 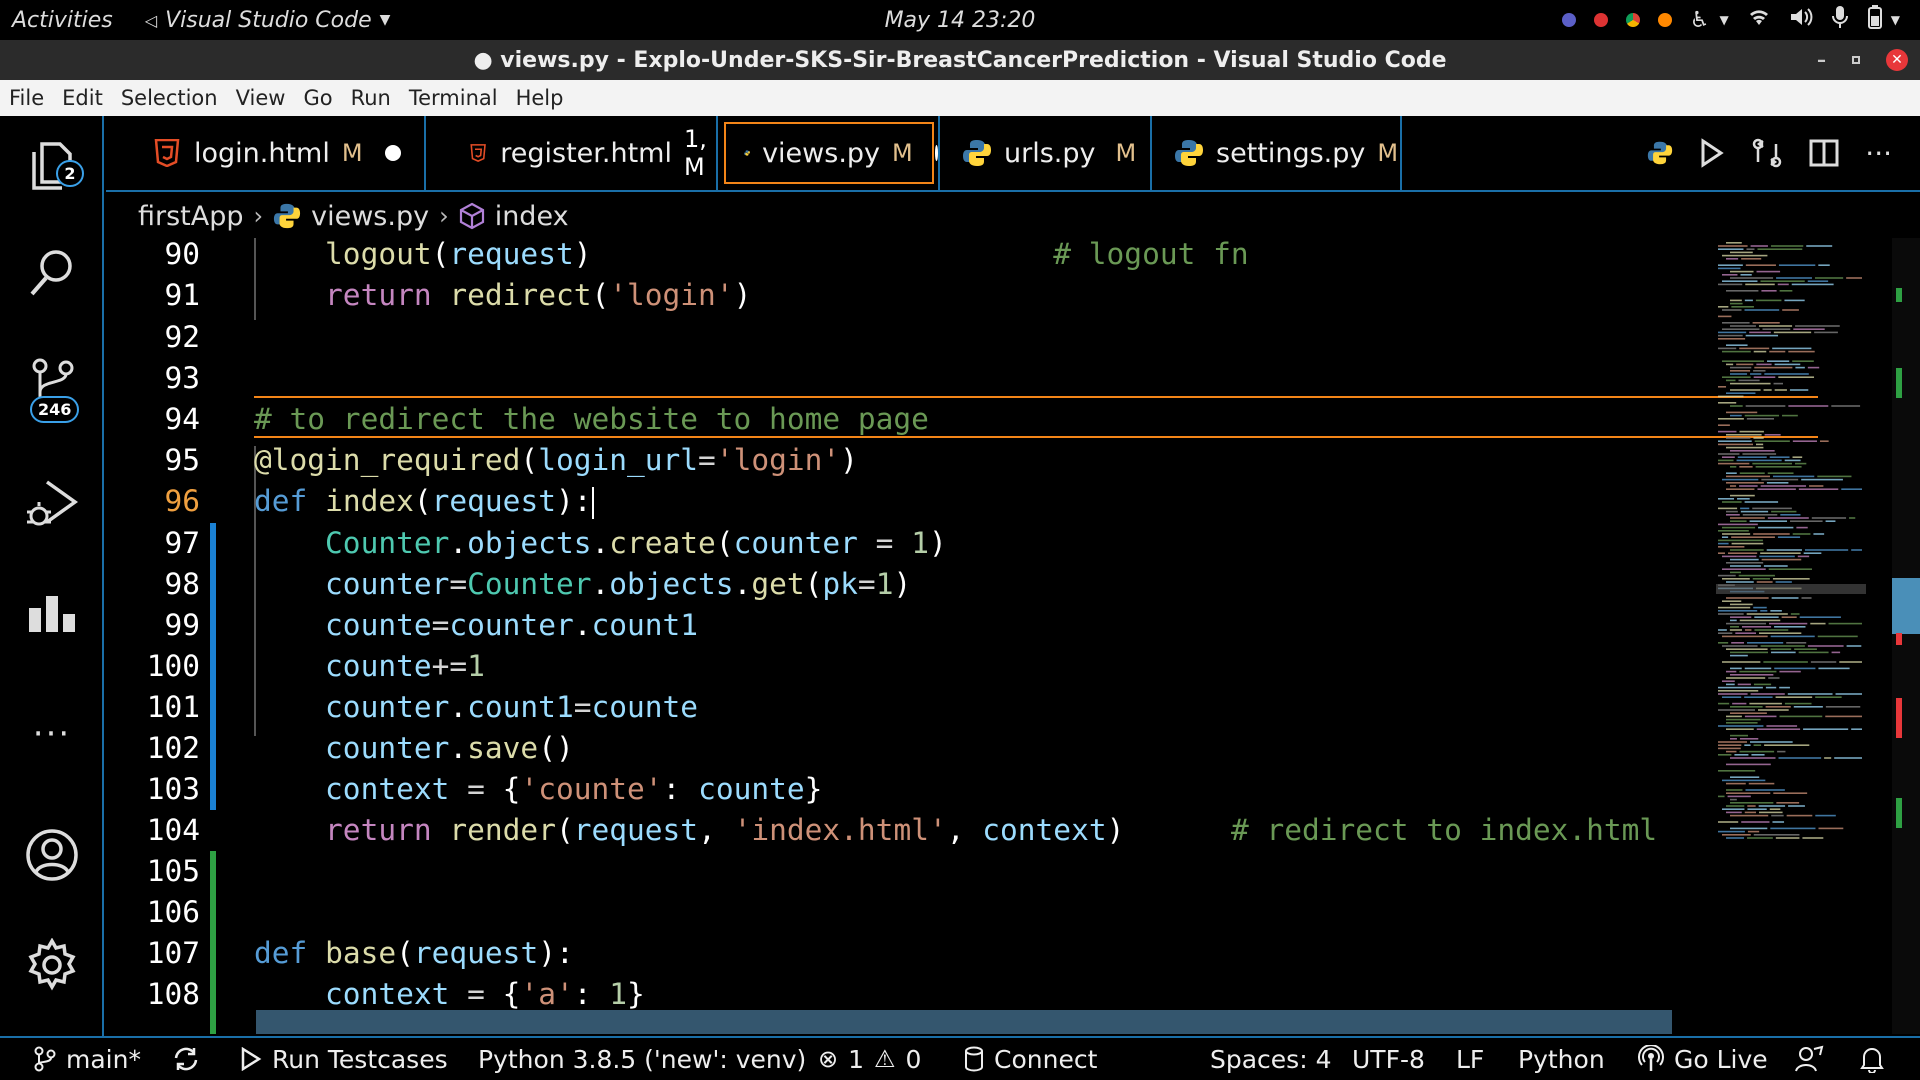 I want to click on source-control-button: 246, so click(x=52, y=390).